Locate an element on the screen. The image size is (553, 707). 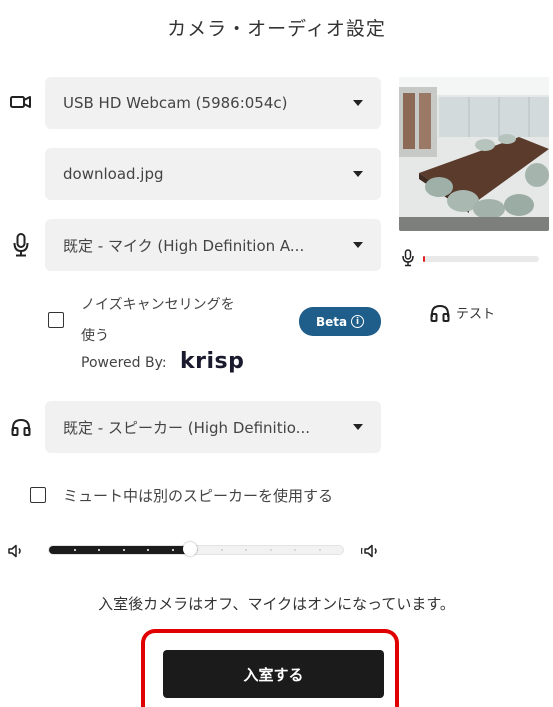
beta-badge: Beta i is located at coordinates (340, 321).